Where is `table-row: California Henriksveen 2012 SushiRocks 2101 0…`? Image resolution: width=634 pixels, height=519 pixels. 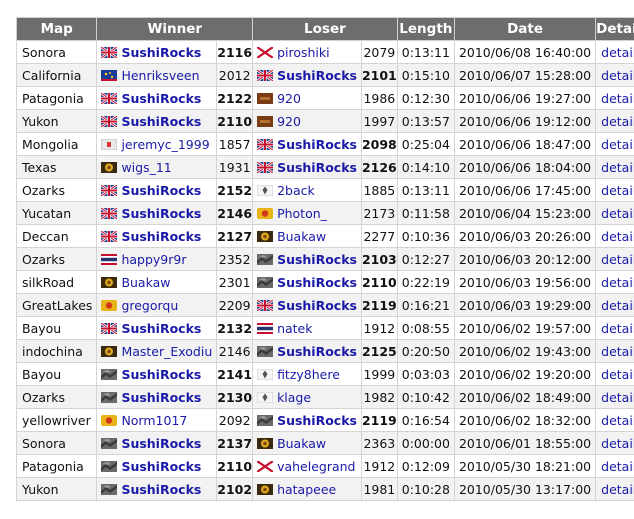 table-row: California Henriksveen 2012 SushiRocks 2101 0… is located at coordinates (324, 75).